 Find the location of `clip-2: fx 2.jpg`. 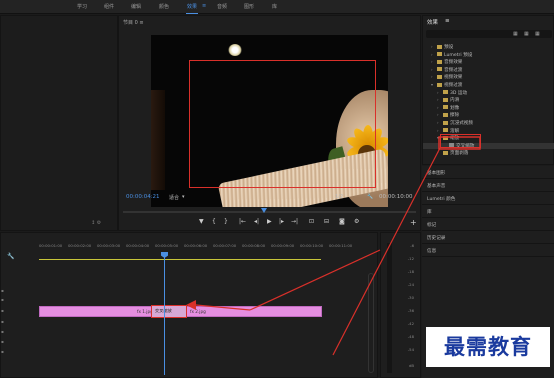

clip-2: fx 2.jpg is located at coordinates (243, 311).